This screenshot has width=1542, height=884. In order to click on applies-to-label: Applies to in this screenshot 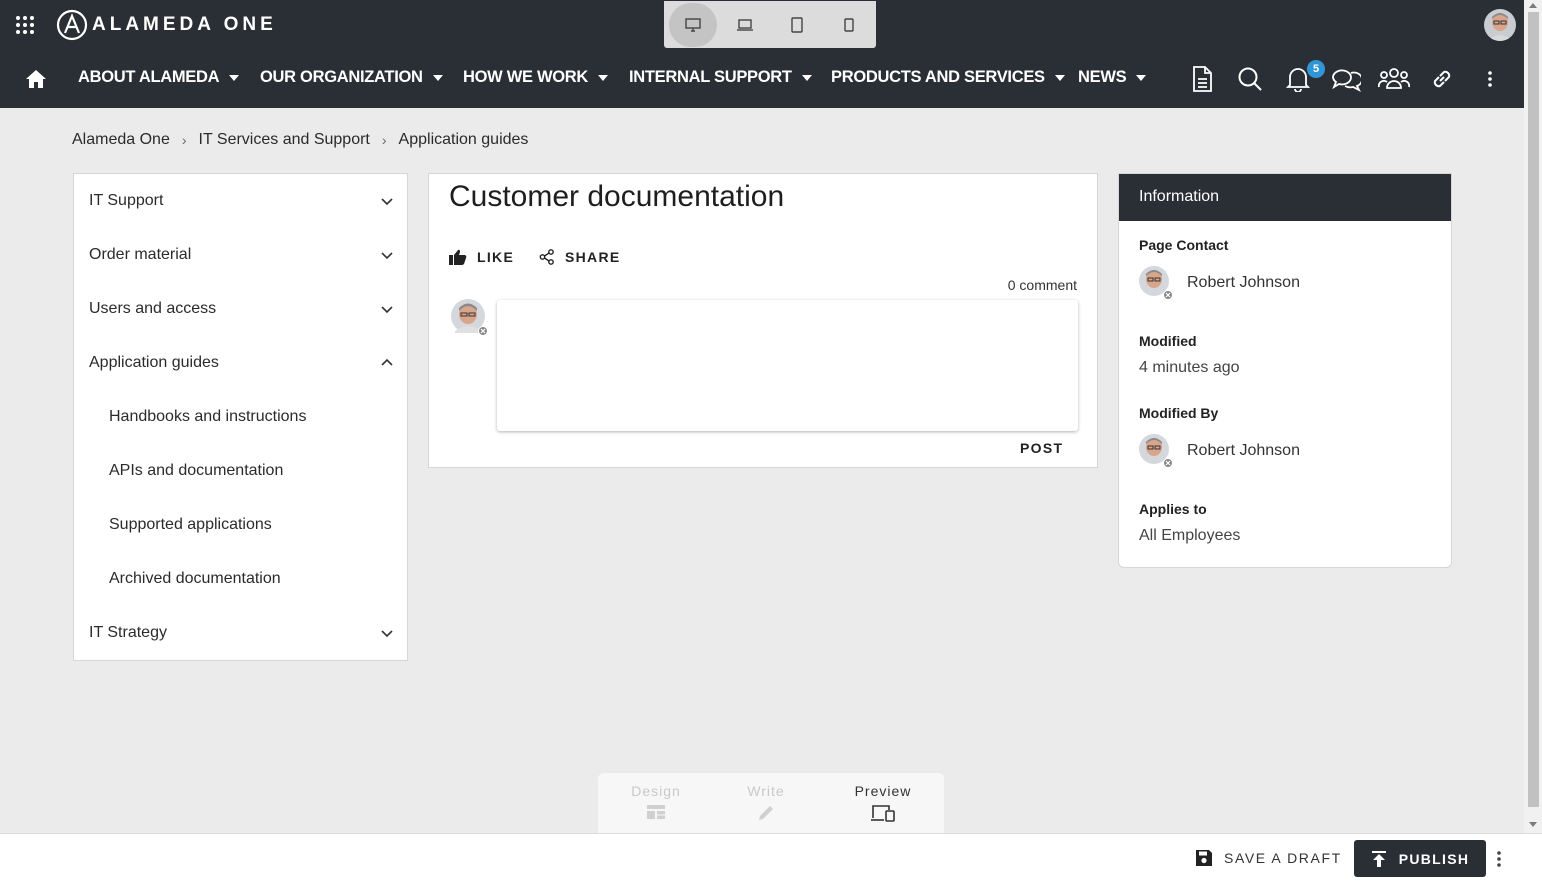, I will do `click(1173, 509)`.